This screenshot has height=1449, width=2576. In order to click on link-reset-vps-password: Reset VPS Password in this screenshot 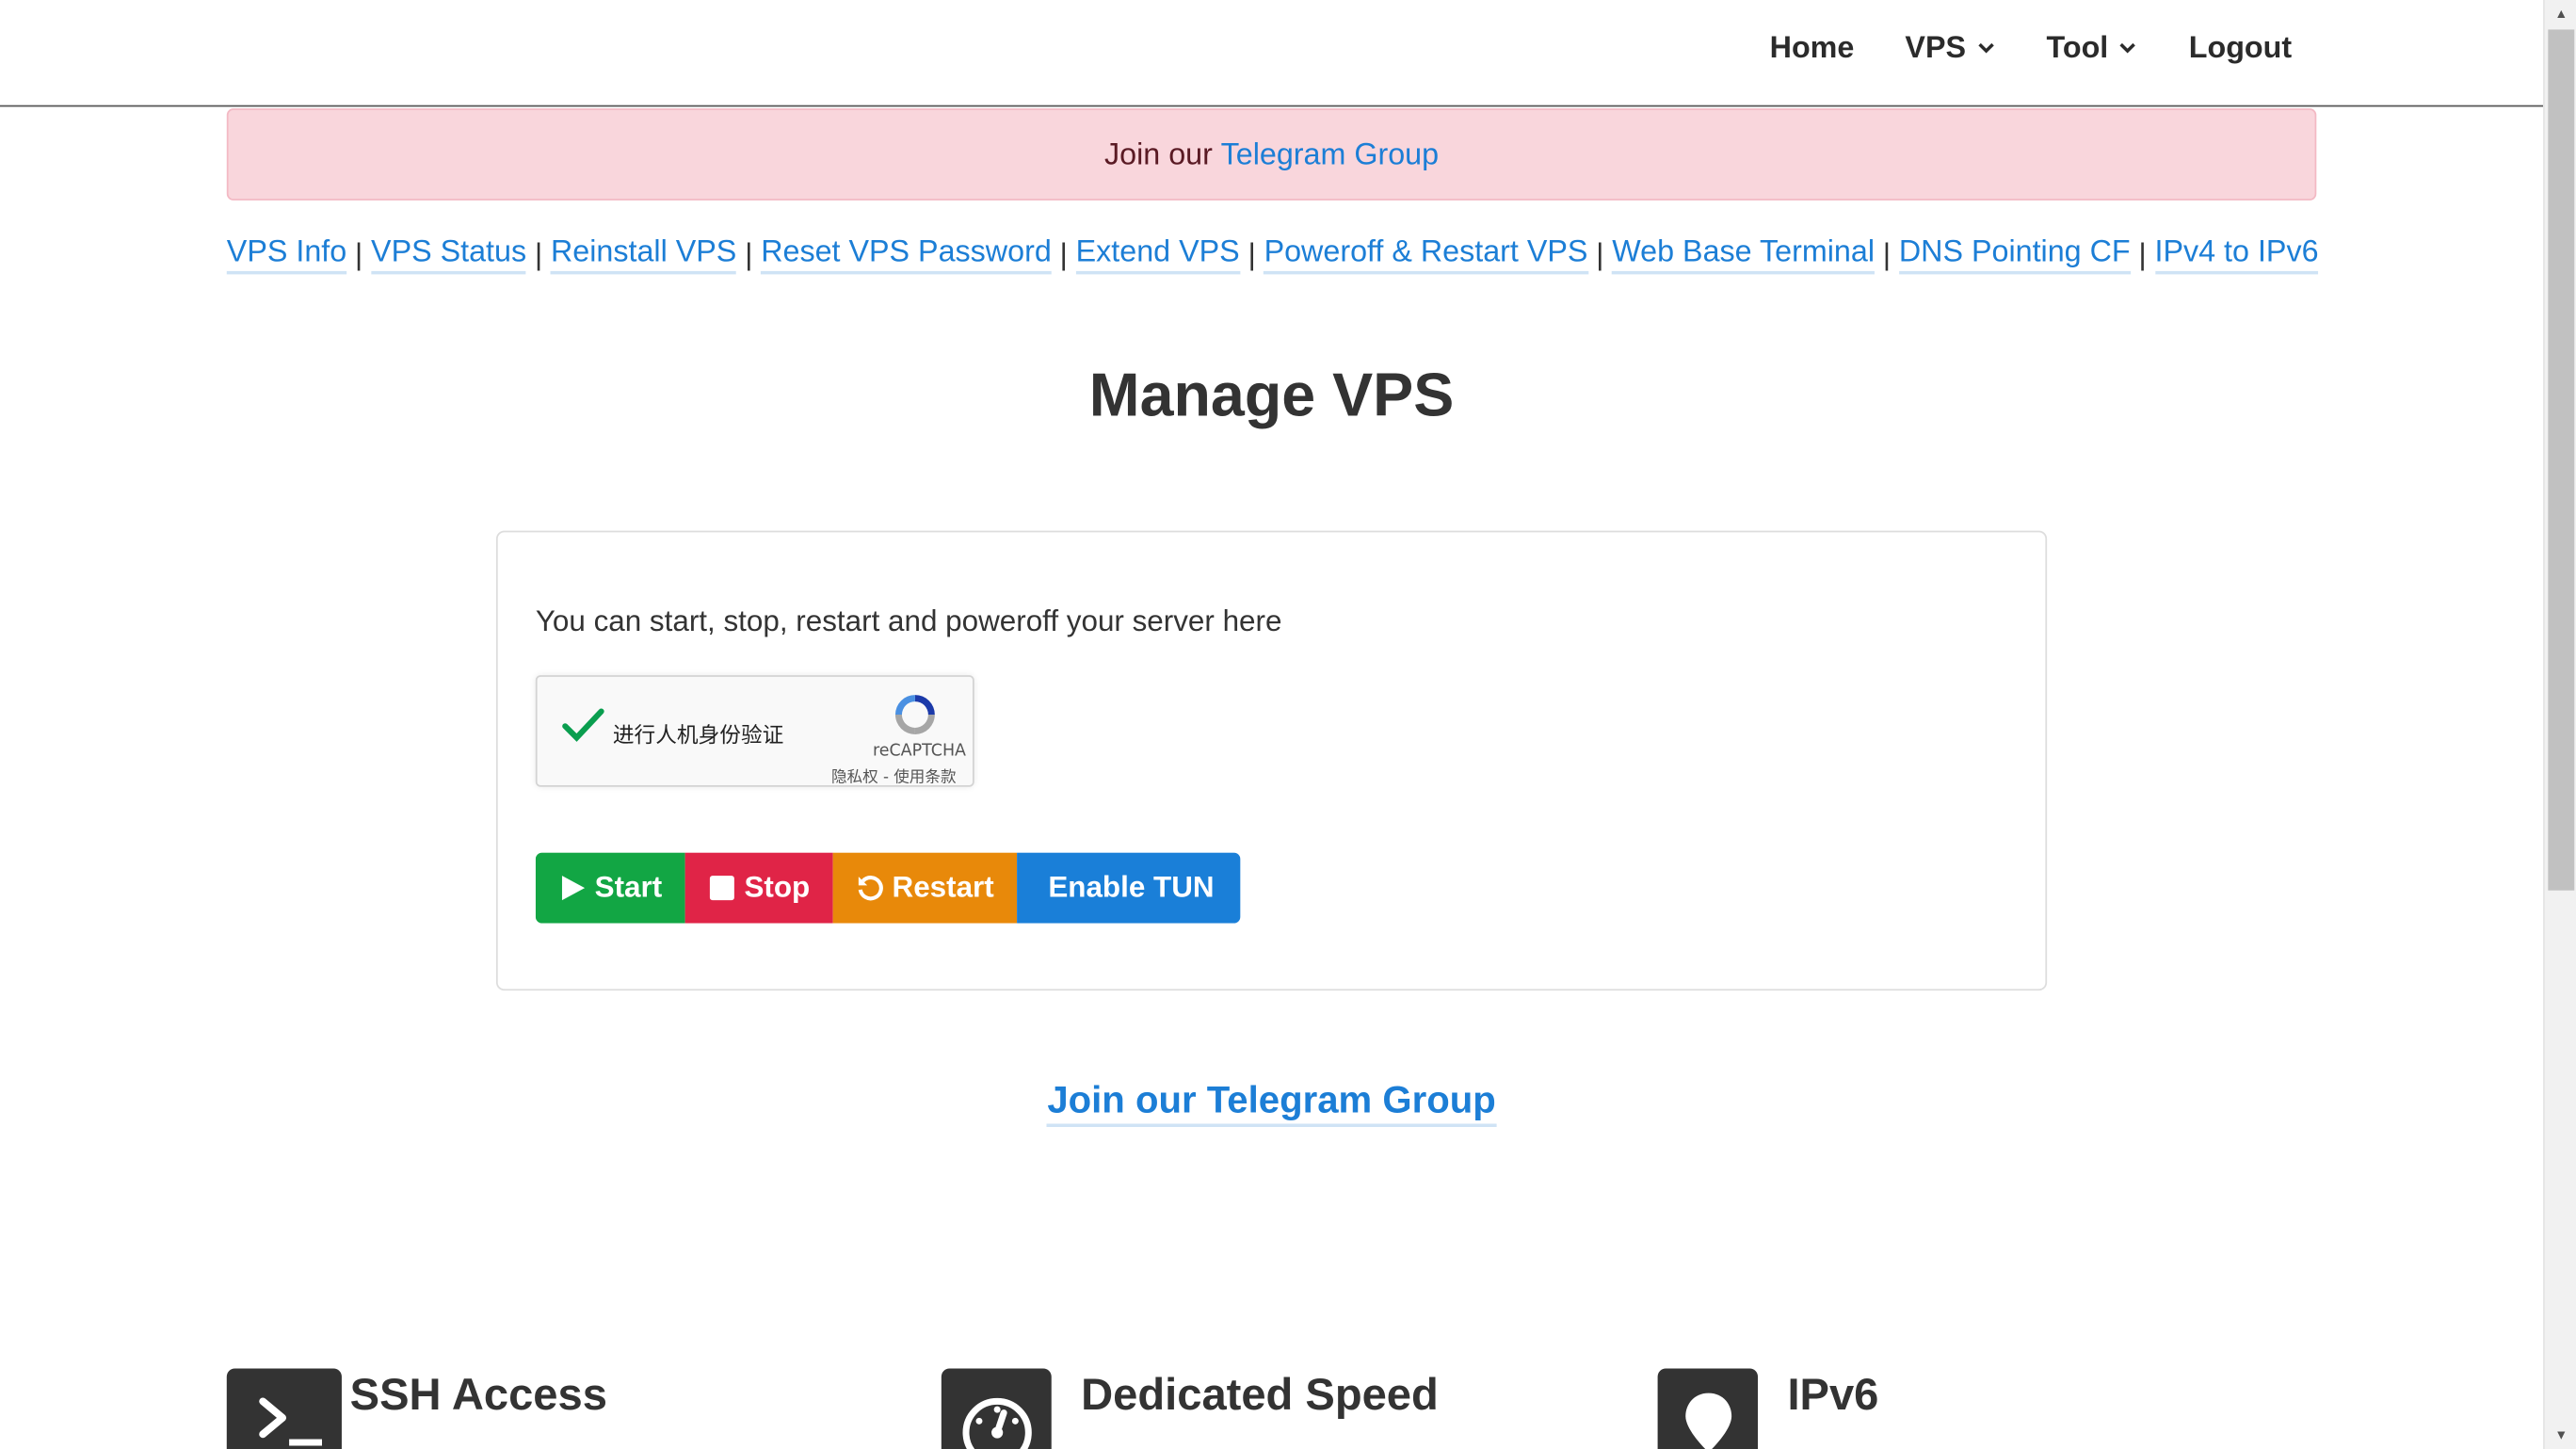, I will do `click(906, 254)`.